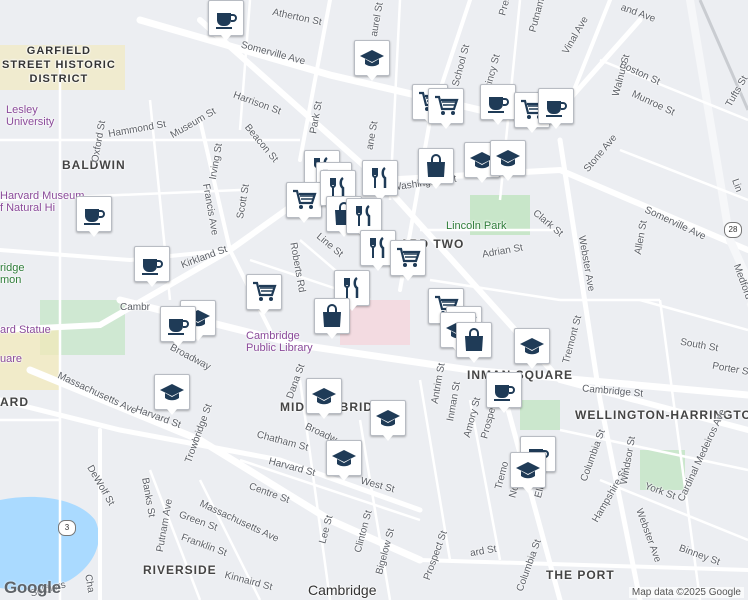  What do you see at coordinates (12, 274) in the screenshot?
I see `poi-label-common: ridge mon` at bounding box center [12, 274].